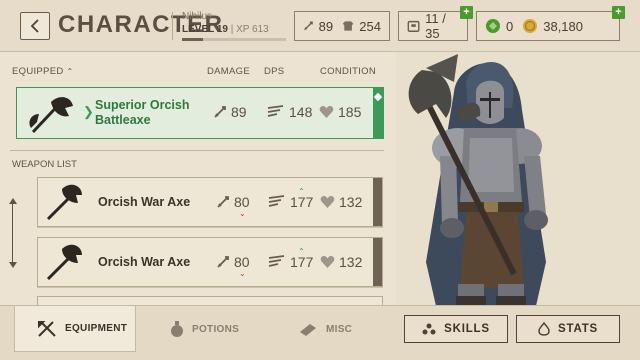 The height and width of the screenshot is (360, 640). Describe the element at coordinates (249, 29) in the screenshot. I see `xp-label: | XP 613` at that location.